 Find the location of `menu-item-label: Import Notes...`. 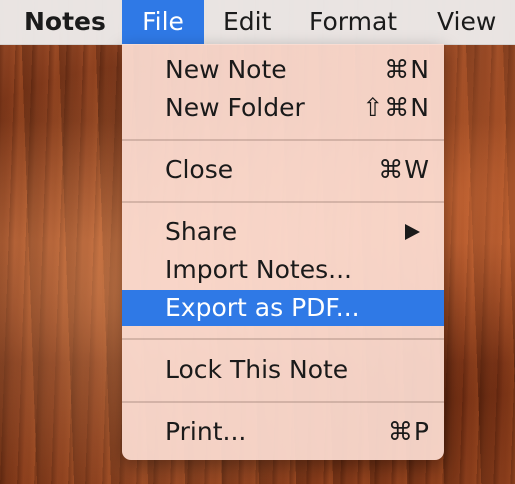

menu-item-label: Import Notes... is located at coordinates (258, 269).